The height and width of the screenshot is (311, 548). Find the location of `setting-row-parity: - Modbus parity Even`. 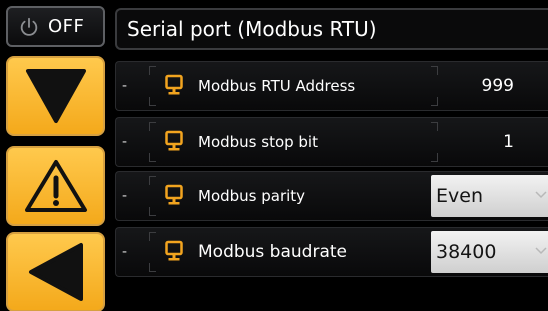

setting-row-parity: - Modbus parity Even is located at coordinates (331, 196).